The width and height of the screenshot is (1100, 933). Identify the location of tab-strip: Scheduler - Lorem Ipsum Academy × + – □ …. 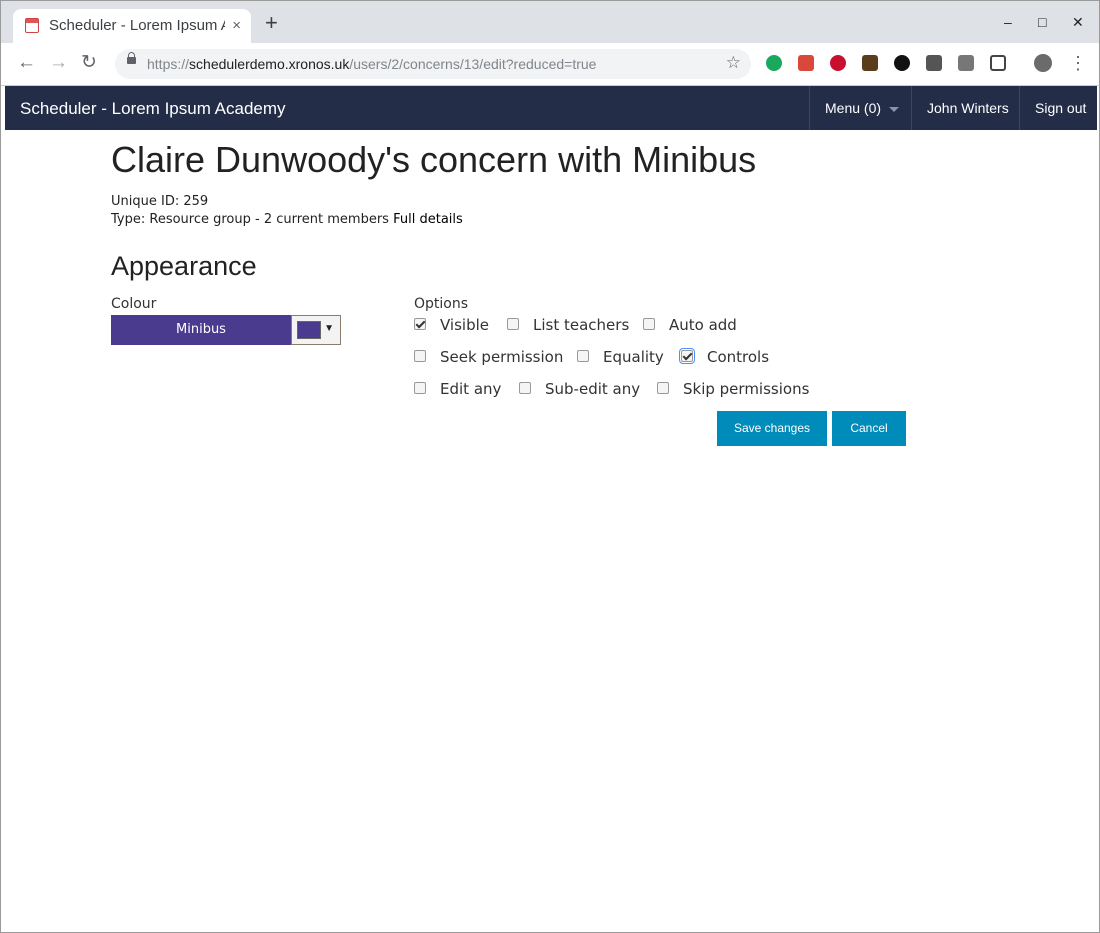
(550, 22).